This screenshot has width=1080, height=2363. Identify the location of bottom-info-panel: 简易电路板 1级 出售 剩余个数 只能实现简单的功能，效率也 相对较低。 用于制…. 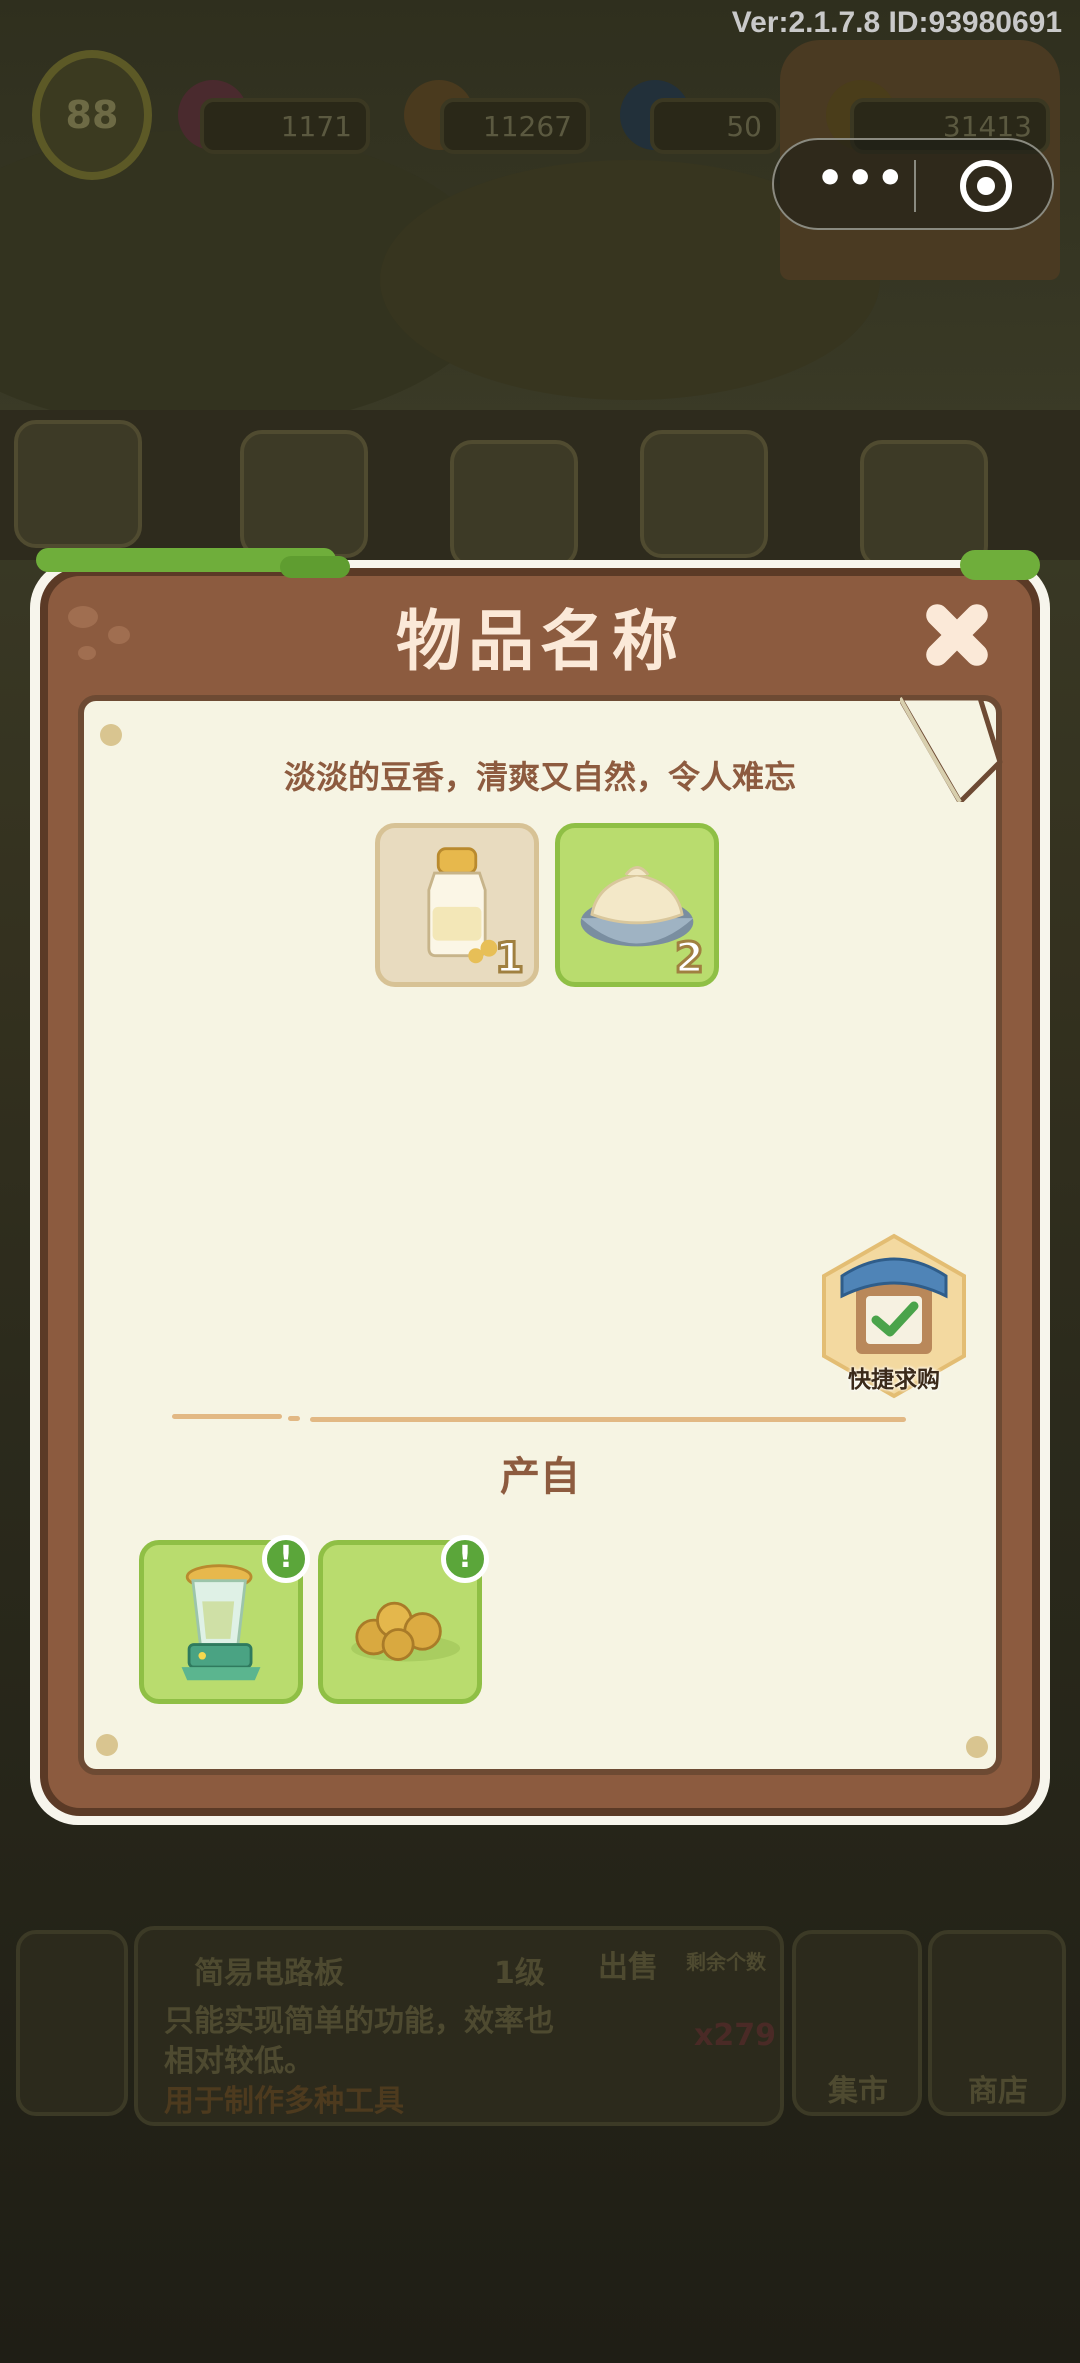
(540, 2020).